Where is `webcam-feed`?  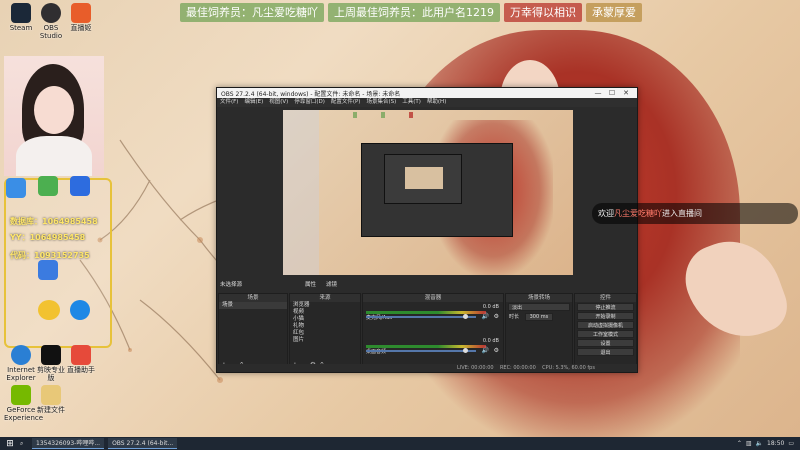 webcam-feed is located at coordinates (54, 116).